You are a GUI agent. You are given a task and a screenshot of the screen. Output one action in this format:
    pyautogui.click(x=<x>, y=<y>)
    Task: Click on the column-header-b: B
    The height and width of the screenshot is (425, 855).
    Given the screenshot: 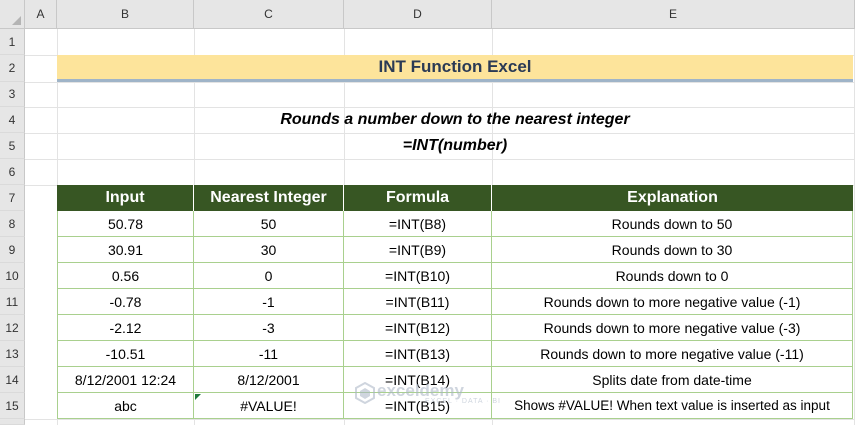 What is the action you would take?
    pyautogui.click(x=125, y=14)
    